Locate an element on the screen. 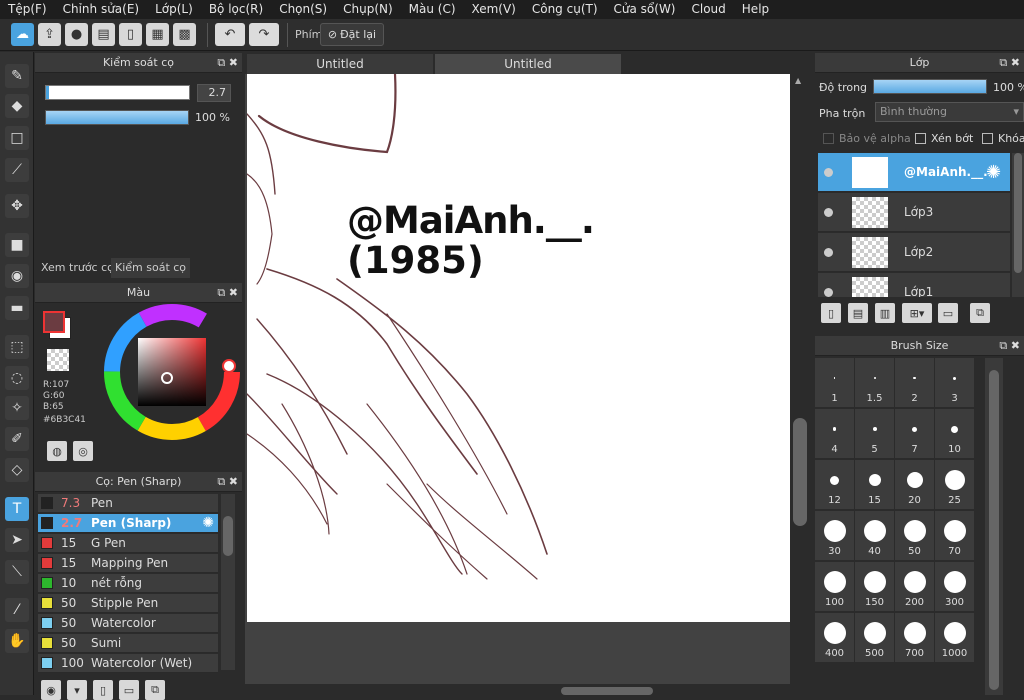 The height and width of the screenshot is (700, 1024). brush-size-cell: 150 is located at coordinates (874, 586).